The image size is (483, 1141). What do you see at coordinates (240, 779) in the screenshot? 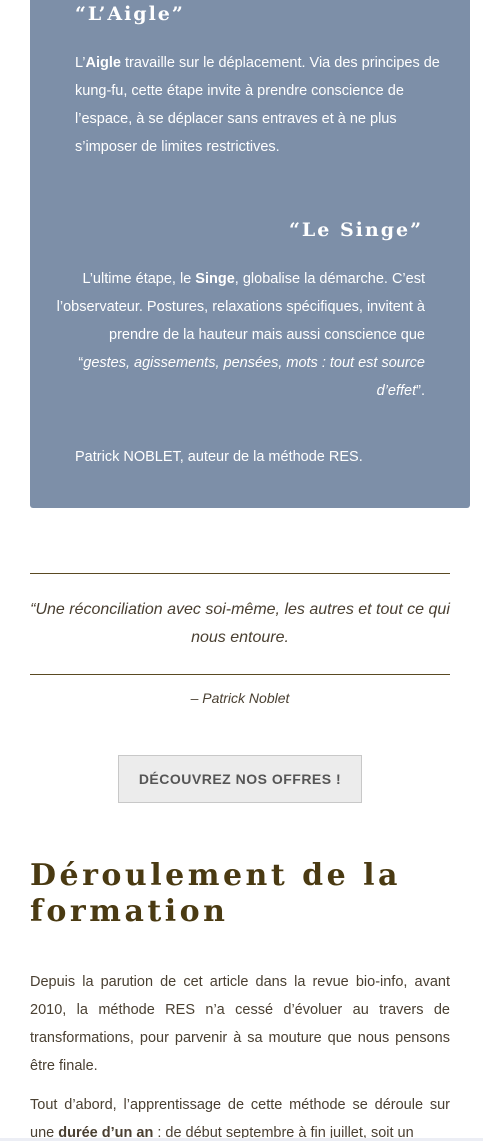
I see `discover-offers-button: DÉCOUVREZ NOS OFFRES !` at bounding box center [240, 779].